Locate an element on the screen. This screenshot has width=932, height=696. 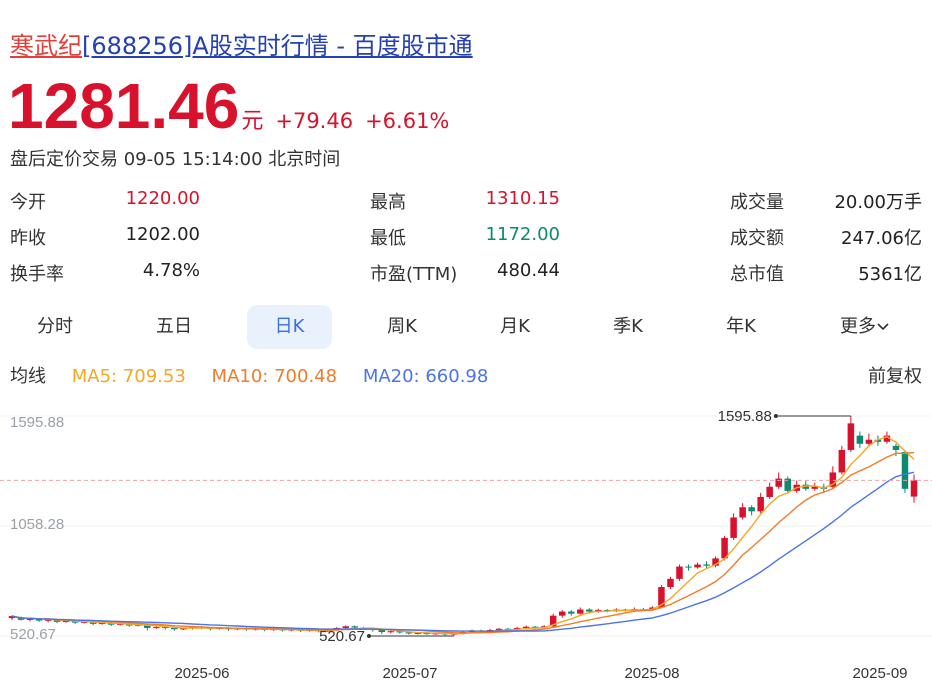
min-price-label: 520.67 is located at coordinates (342, 636).